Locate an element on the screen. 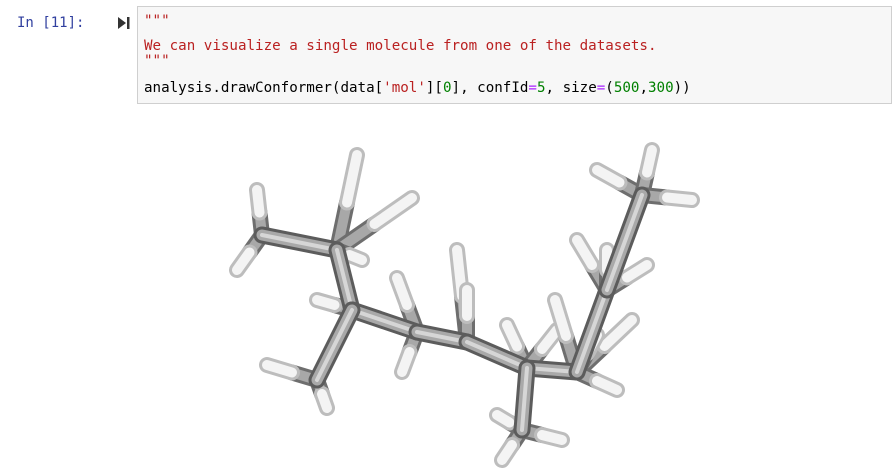 This screenshot has width=893, height=475. code-token-number: 0 is located at coordinates (447, 88).